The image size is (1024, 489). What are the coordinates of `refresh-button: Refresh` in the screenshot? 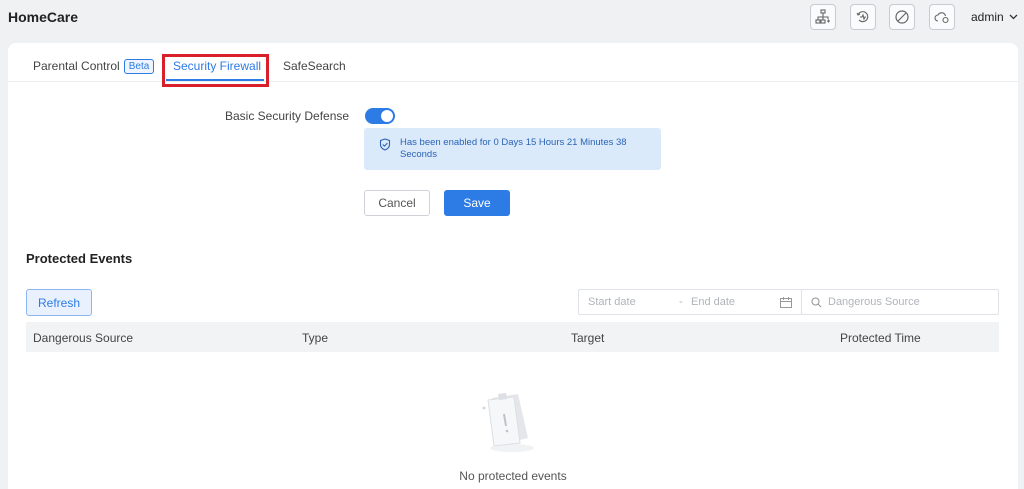 It's located at (59, 302).